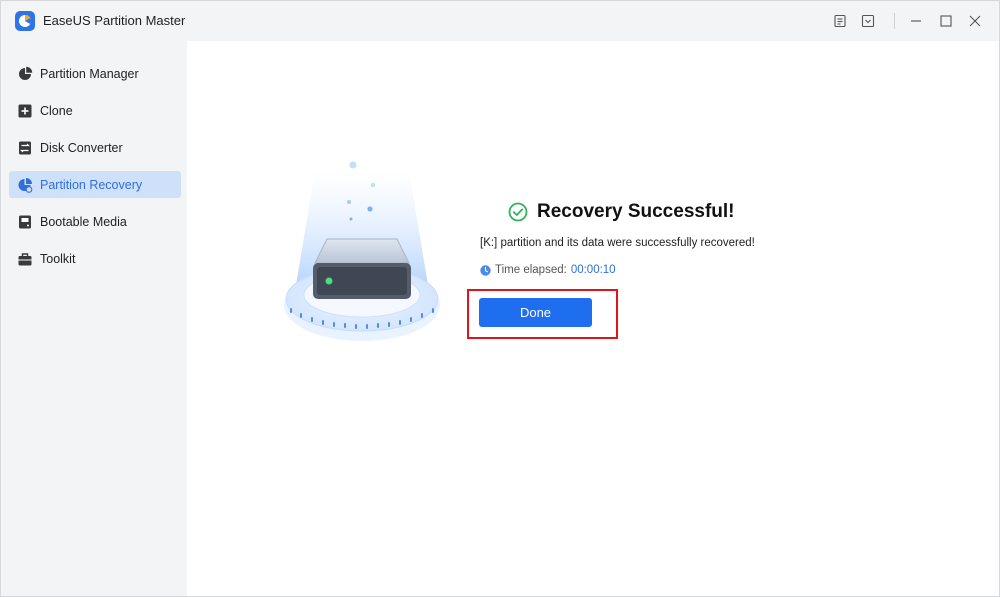  Describe the element at coordinates (636, 211) in the screenshot. I see `result-title-text: Recovery Successful!` at that location.